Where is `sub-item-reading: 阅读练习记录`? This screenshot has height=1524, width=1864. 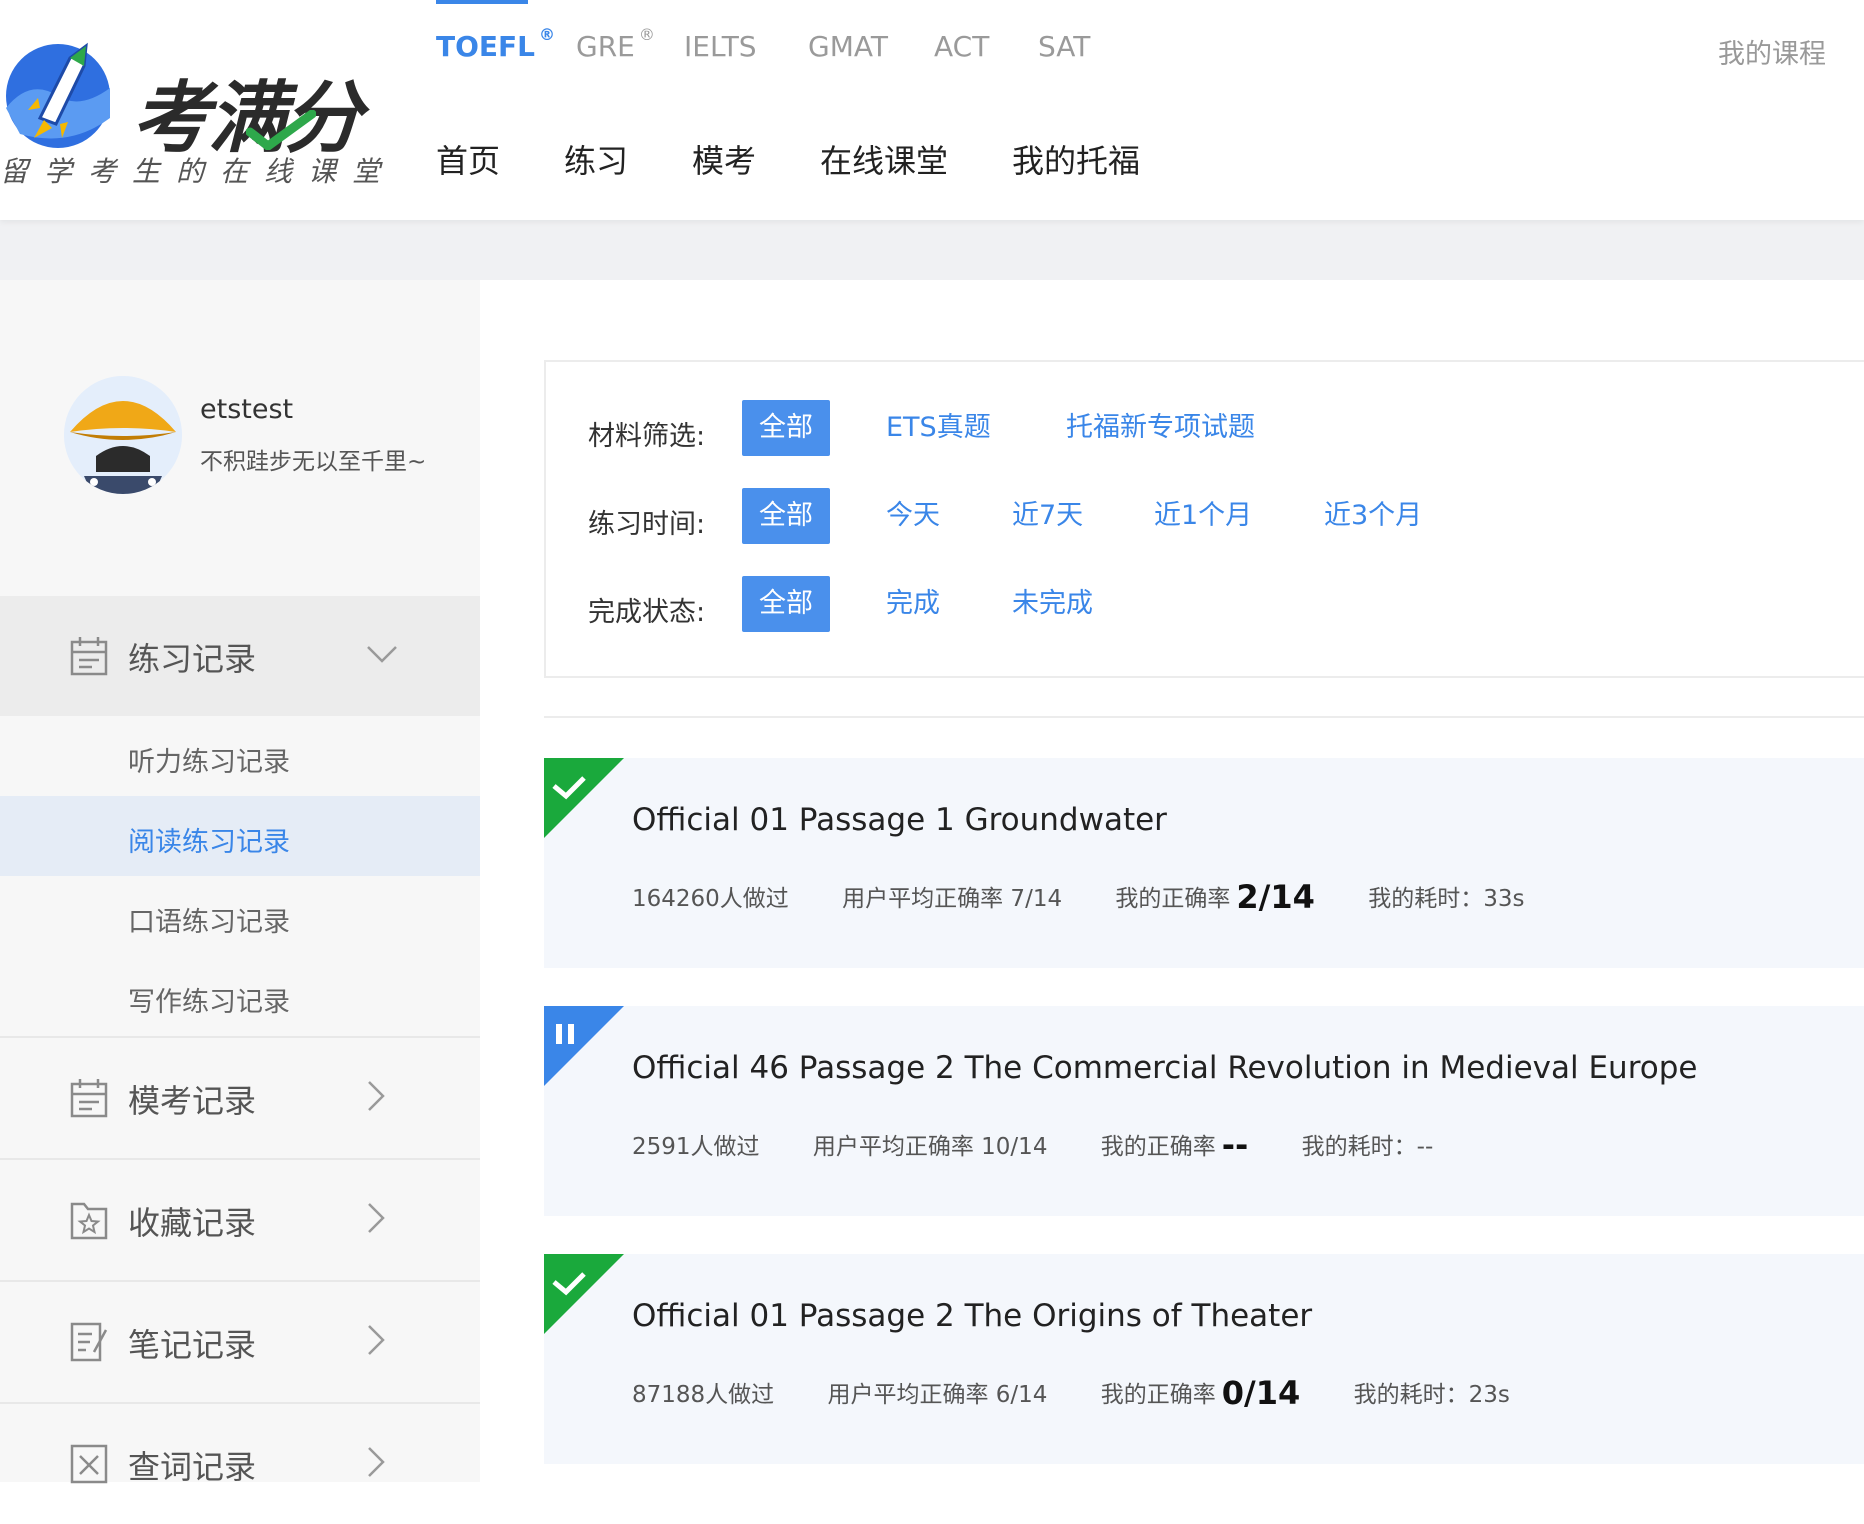
sub-item-reading: 阅读练习记录 is located at coordinates (240, 836).